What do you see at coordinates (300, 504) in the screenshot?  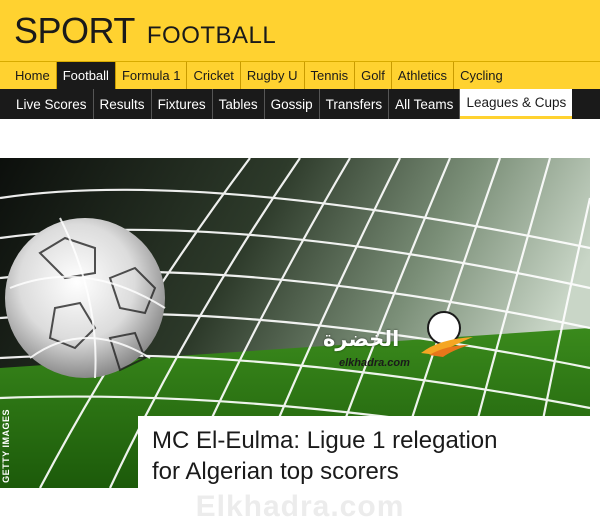 I see `footer-watermark: Elkhadra.com` at bounding box center [300, 504].